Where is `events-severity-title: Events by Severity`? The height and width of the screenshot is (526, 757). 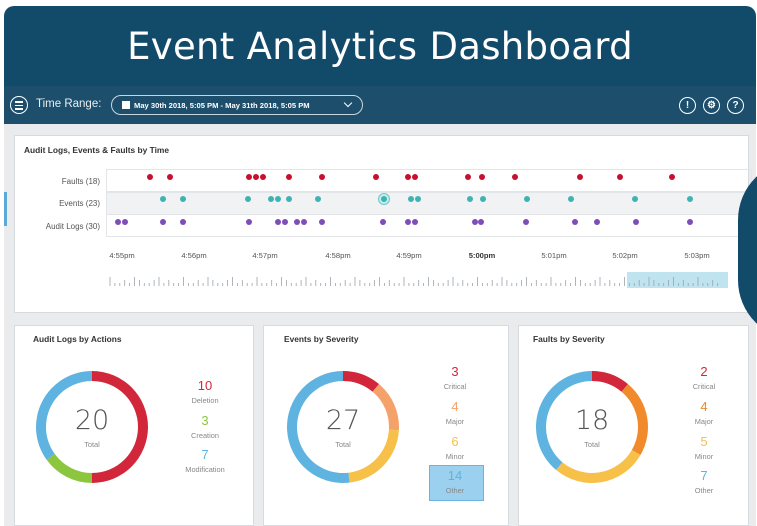
events-severity-title: Events by Severity is located at coordinates (321, 339).